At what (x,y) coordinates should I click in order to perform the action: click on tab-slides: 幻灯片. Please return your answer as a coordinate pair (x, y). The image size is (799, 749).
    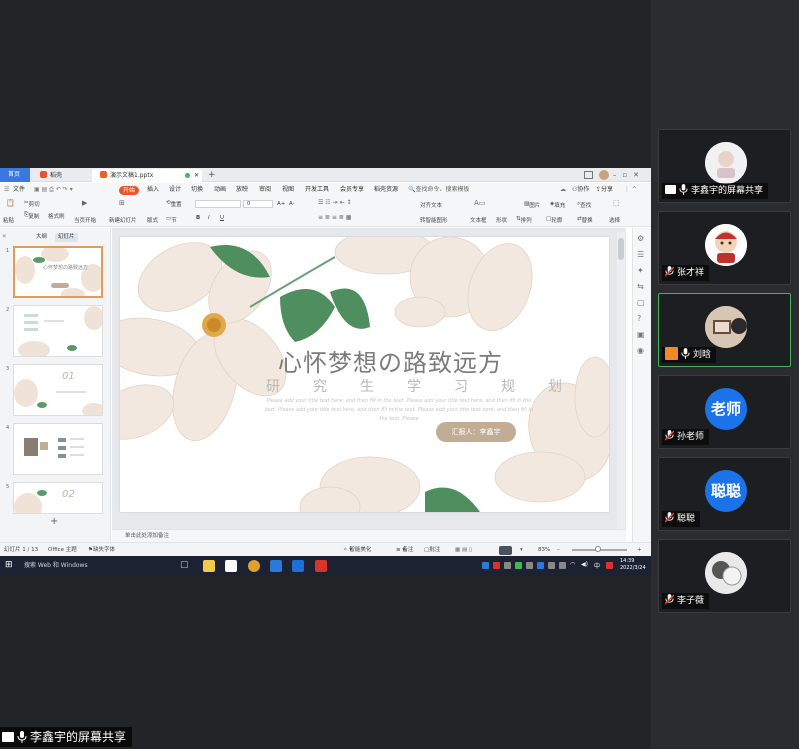
    Looking at the image, I should click on (66, 237).